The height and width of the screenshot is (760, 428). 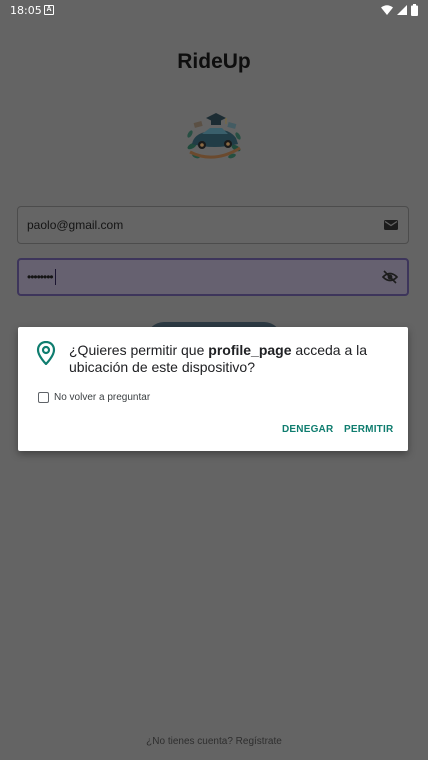 I want to click on dialog-message-prefix: ¿Quieres permitir que, so click(x=139, y=350).